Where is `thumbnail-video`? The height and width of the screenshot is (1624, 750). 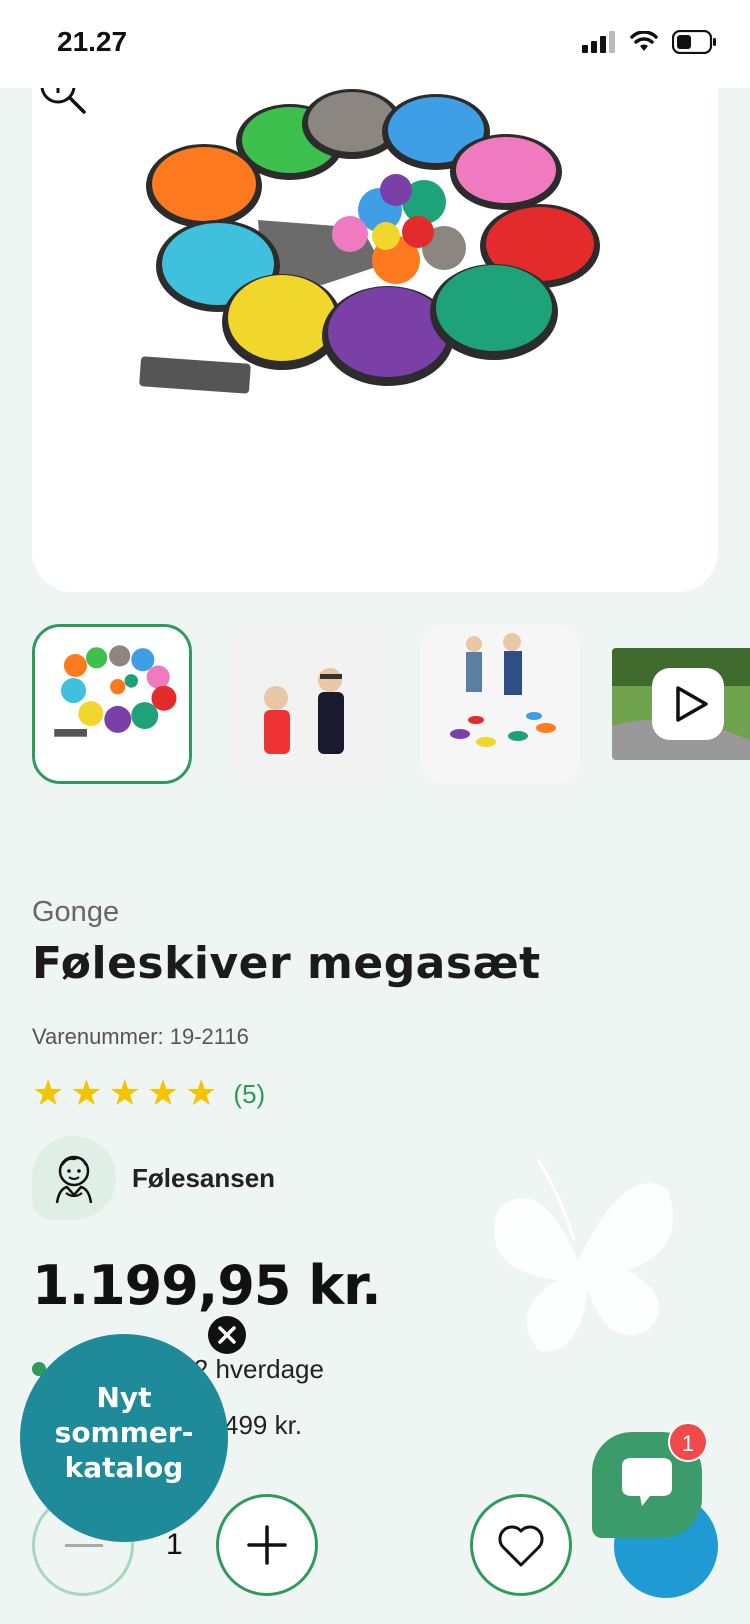
thumbnail-video is located at coordinates (681, 704).